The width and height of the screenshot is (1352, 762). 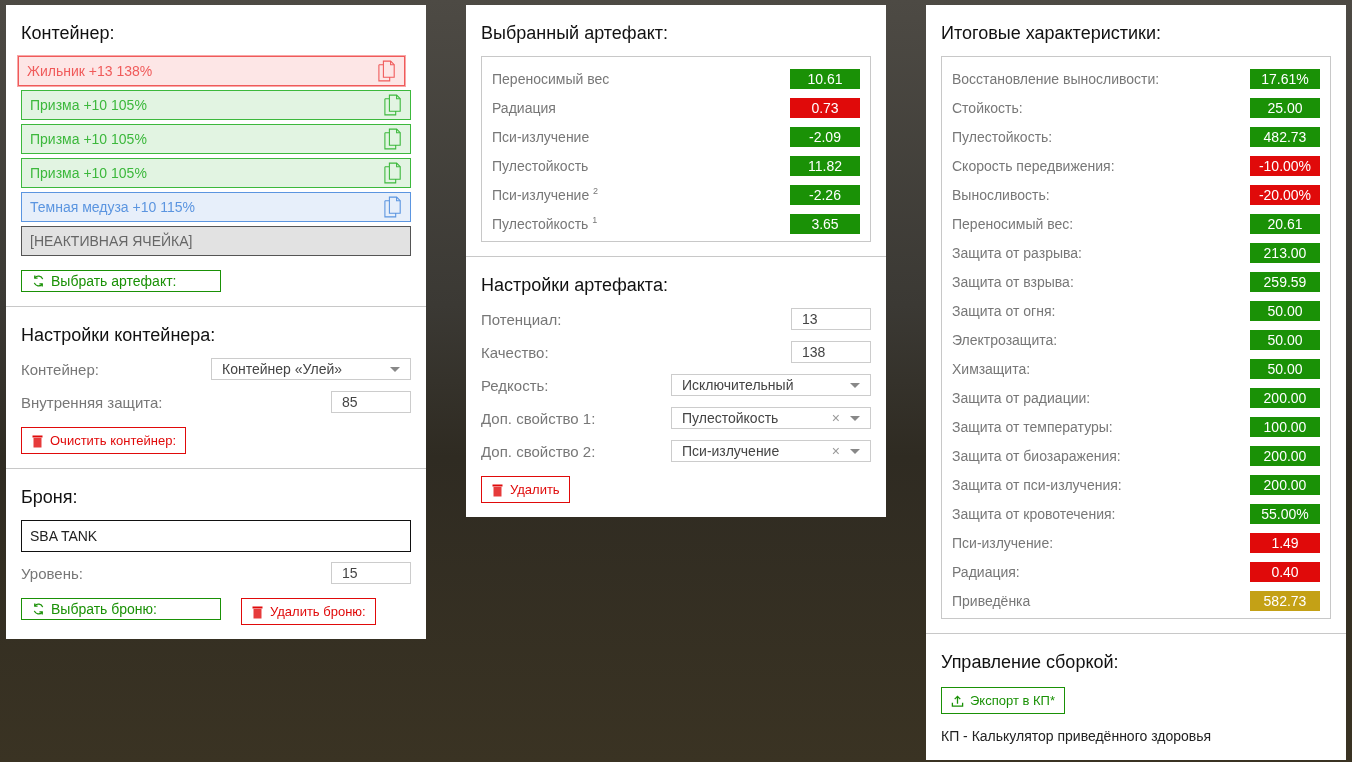 I want to click on stat-value: 0.40, so click(x=1285, y=571).